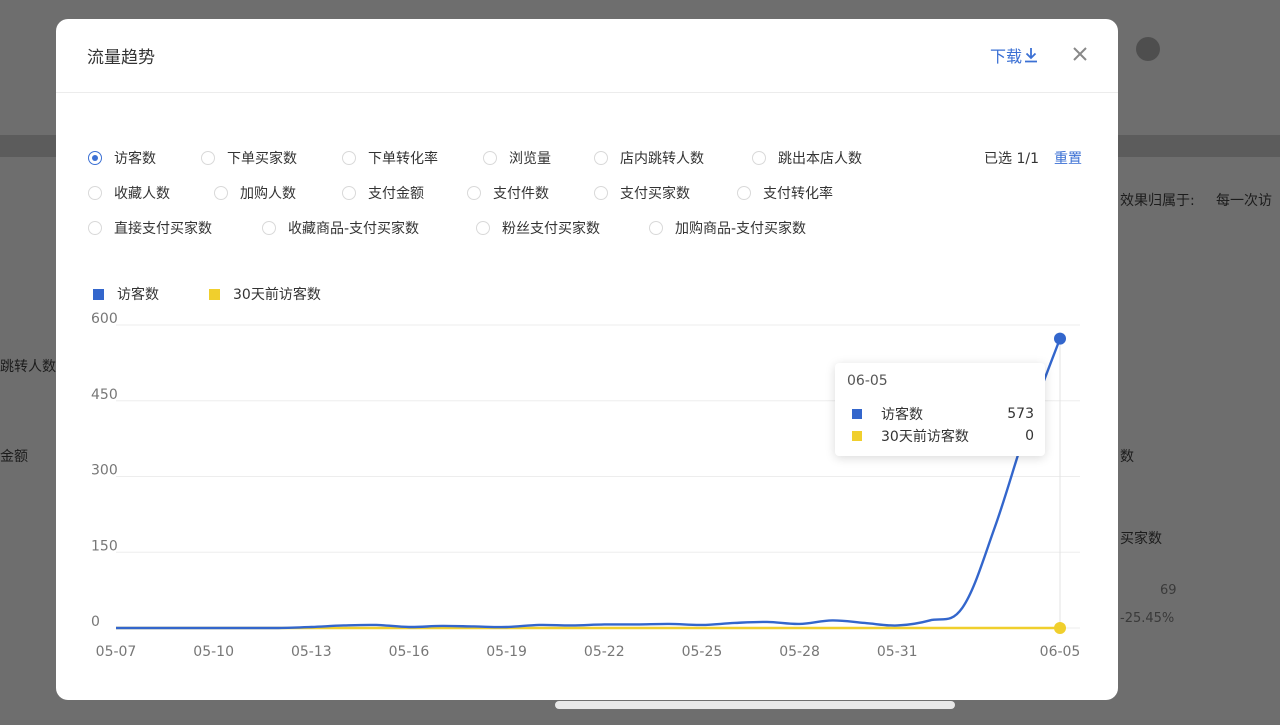  What do you see at coordinates (311, 652) in the screenshot?
I see `x-tick-label: 05-13` at bounding box center [311, 652].